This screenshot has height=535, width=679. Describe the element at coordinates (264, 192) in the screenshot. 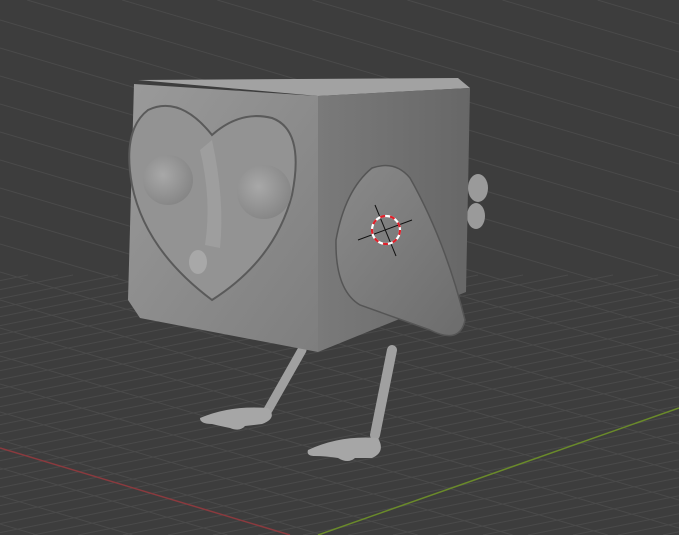

I see `right-eye` at that location.